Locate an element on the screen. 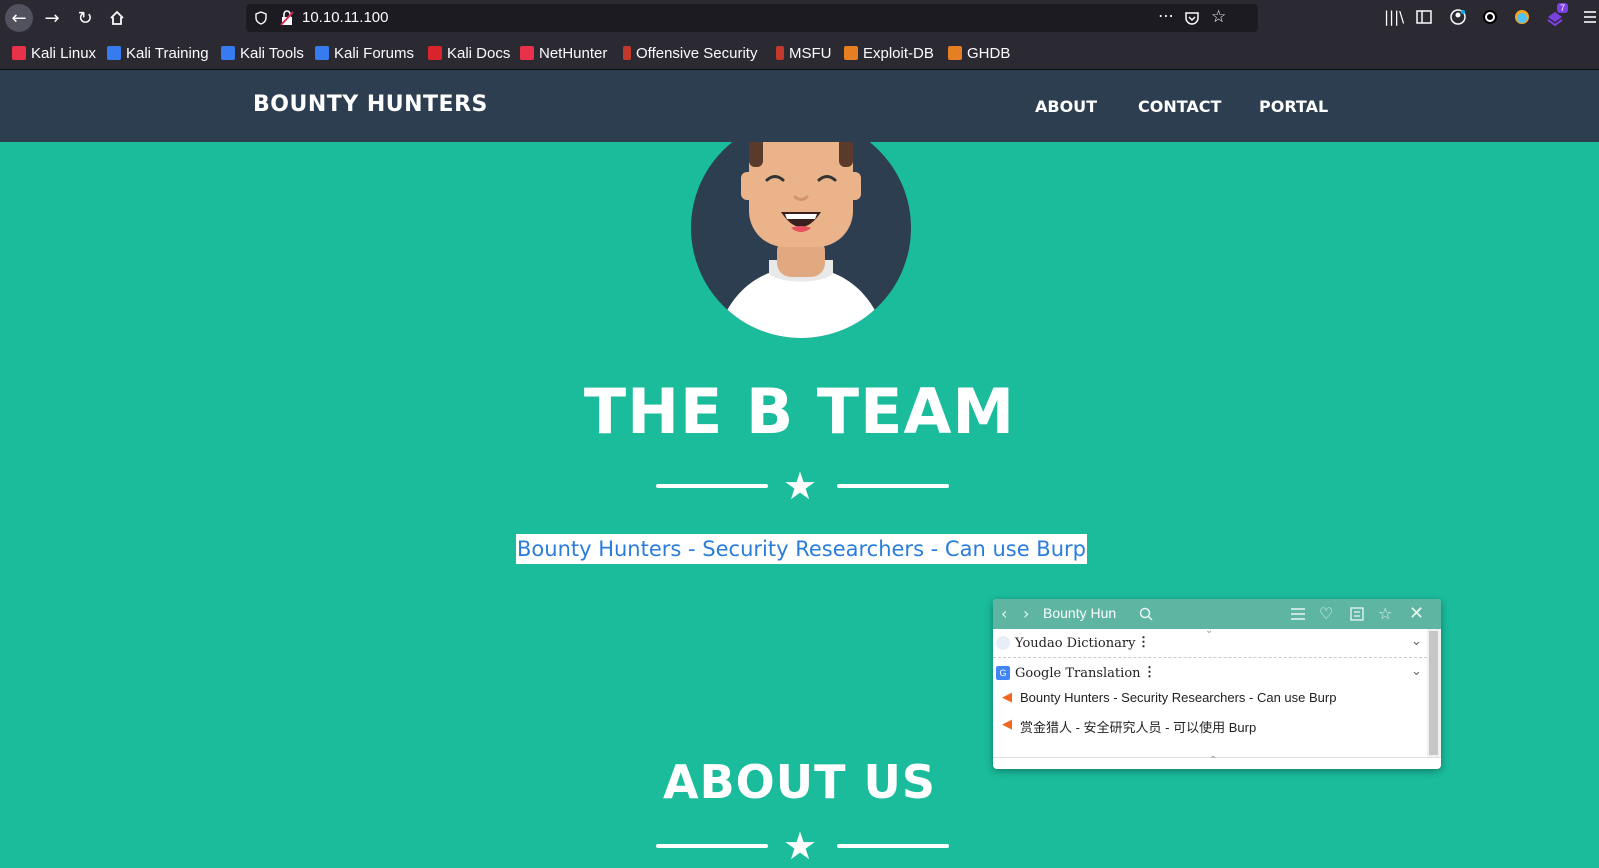  docs-icon is located at coordinates (435, 53).